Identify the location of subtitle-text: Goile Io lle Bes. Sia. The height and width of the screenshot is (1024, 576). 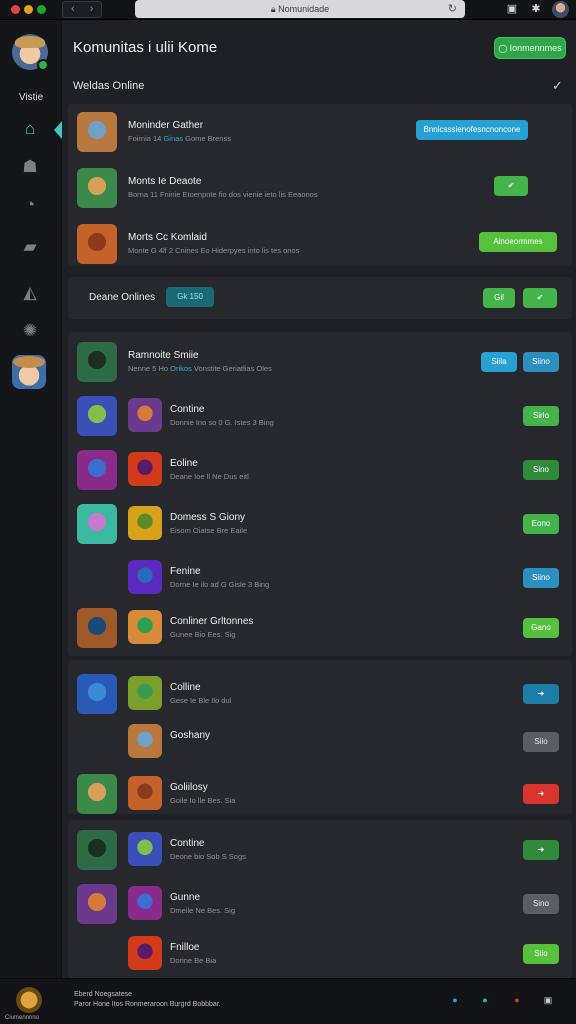
(203, 800).